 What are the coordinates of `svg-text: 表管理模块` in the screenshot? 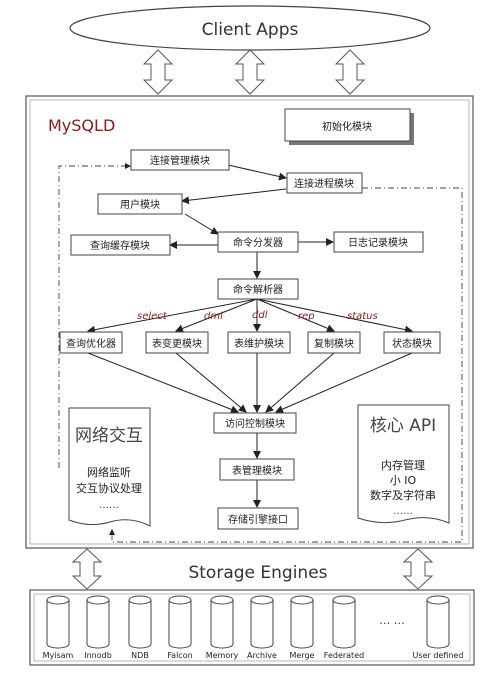 It's located at (257, 470).